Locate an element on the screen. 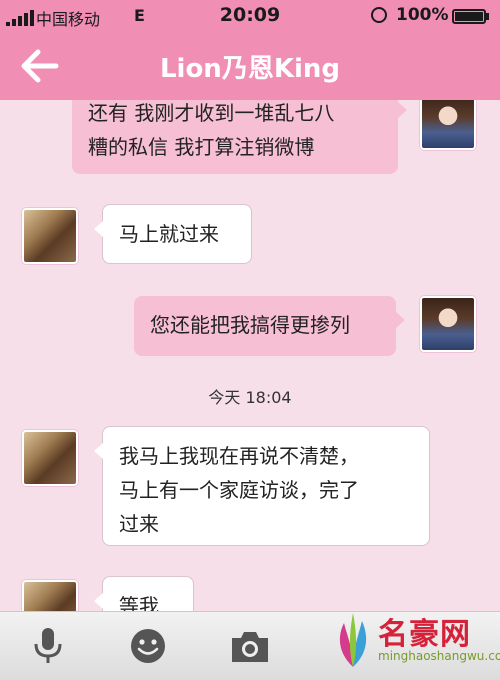 This screenshot has width=500, height=680. message-bubble-incoming: 马上就过来 is located at coordinates (173, 234).